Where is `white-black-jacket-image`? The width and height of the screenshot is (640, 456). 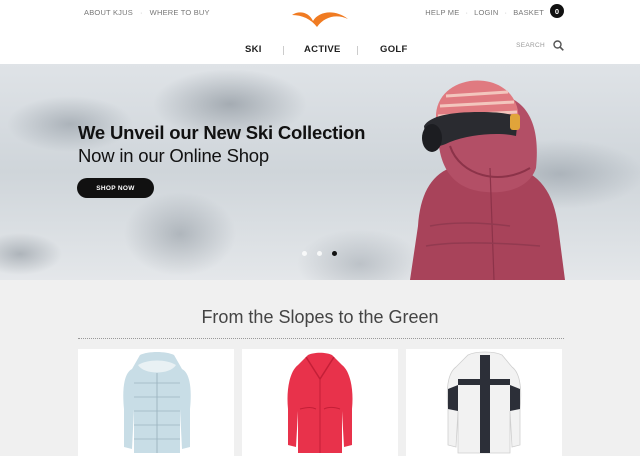
white-black-jacket-image is located at coordinates (484, 402).